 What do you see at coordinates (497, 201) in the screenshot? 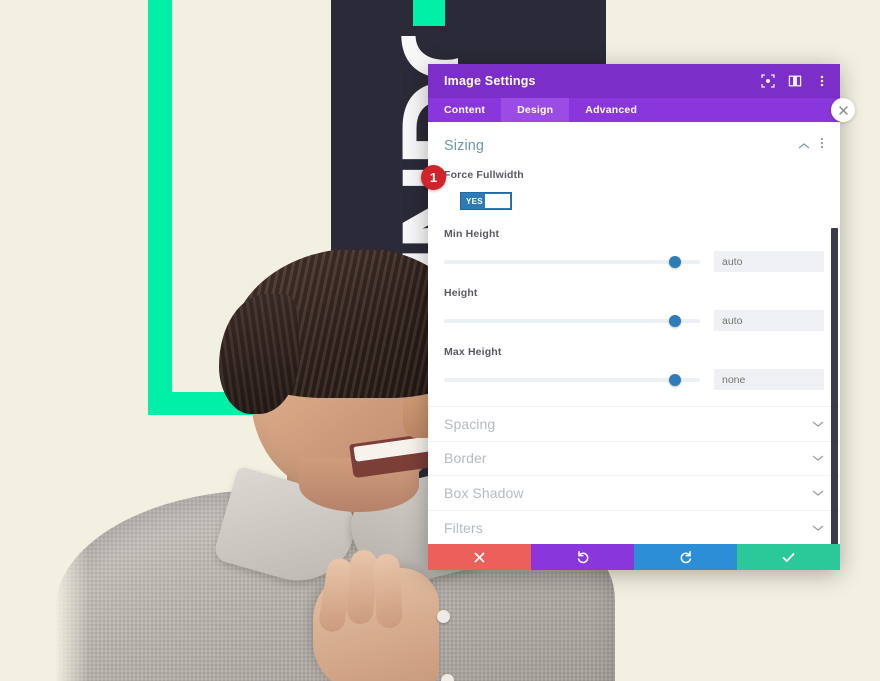
I see `toggle-knob` at bounding box center [497, 201].